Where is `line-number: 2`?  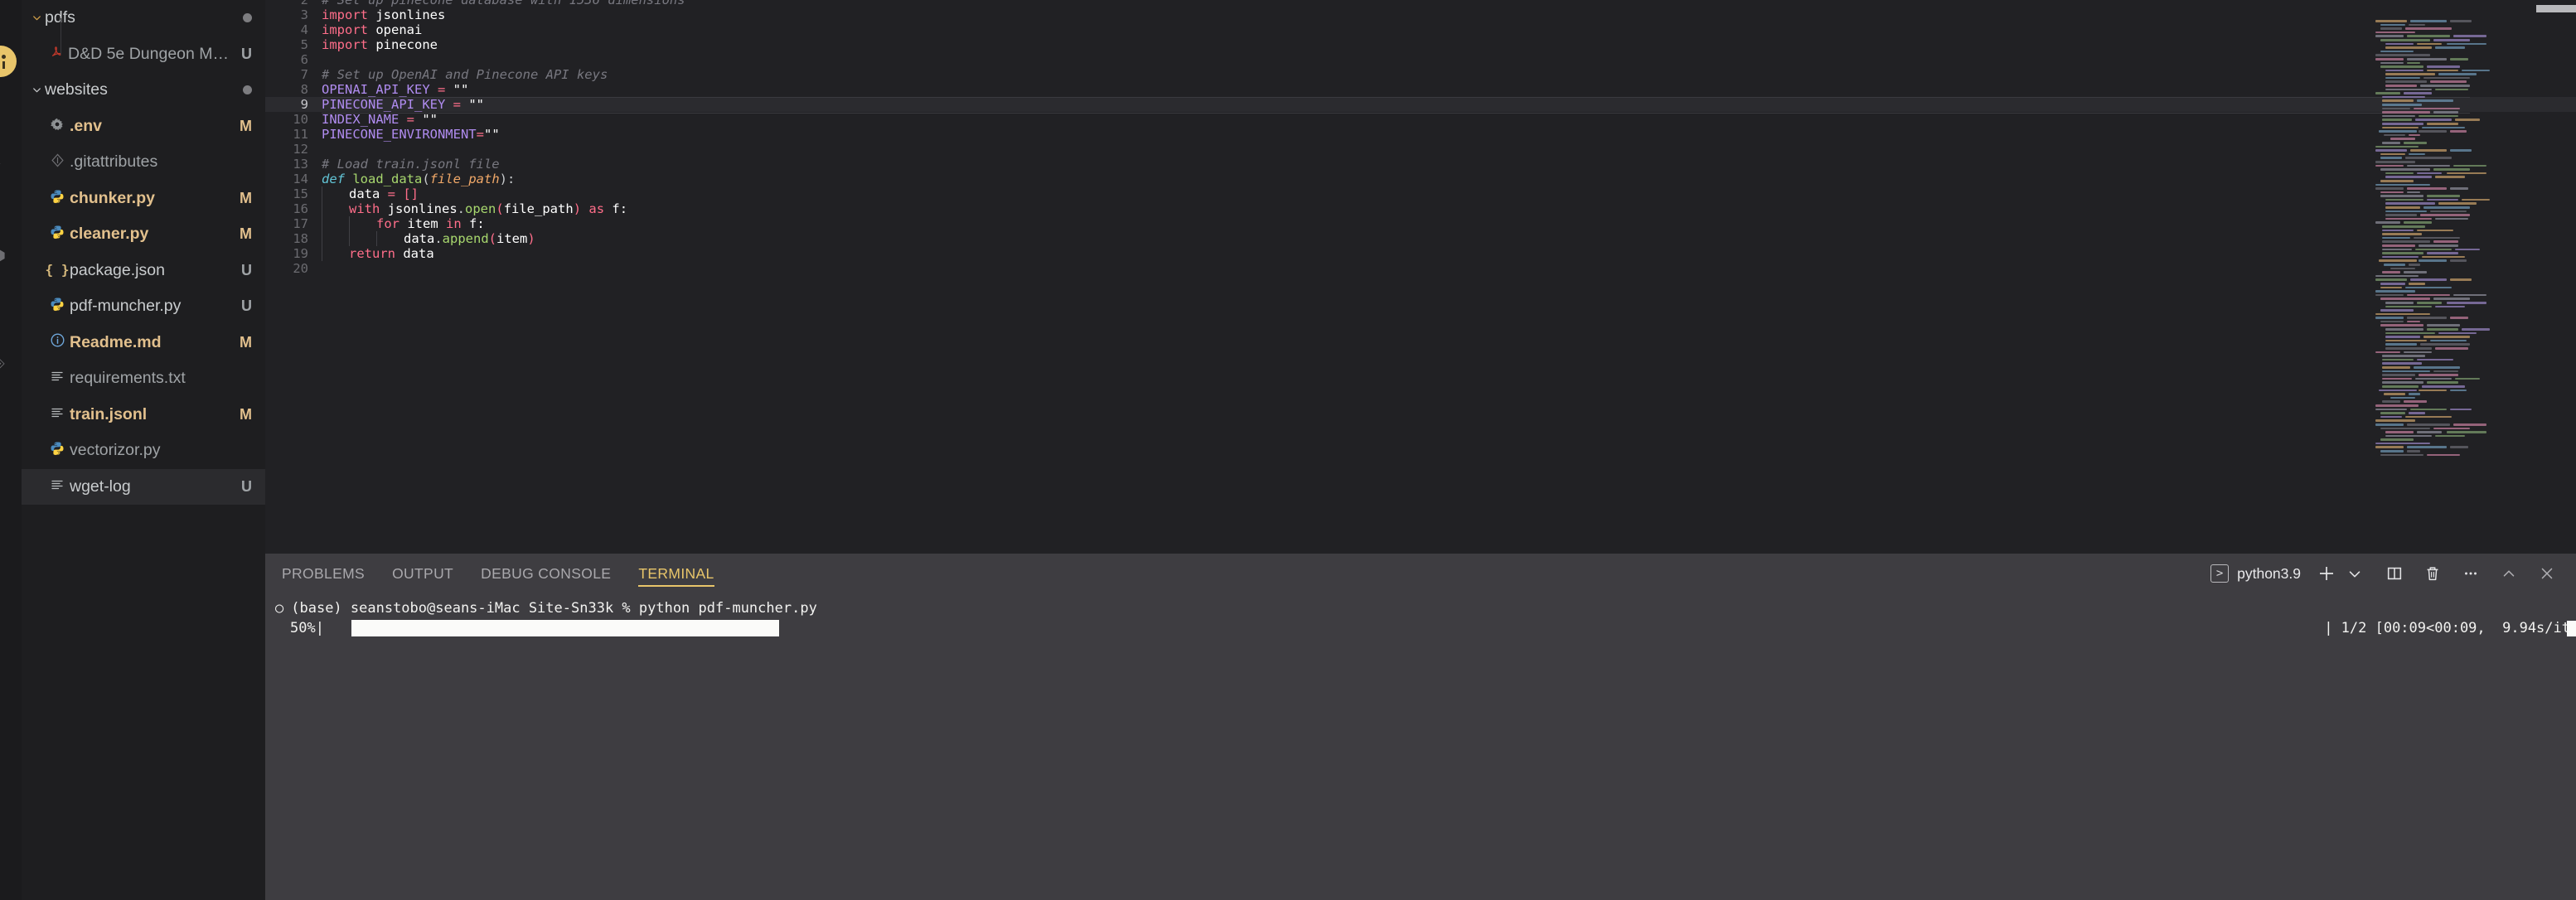
line-number: 2 is located at coordinates (304, 3).